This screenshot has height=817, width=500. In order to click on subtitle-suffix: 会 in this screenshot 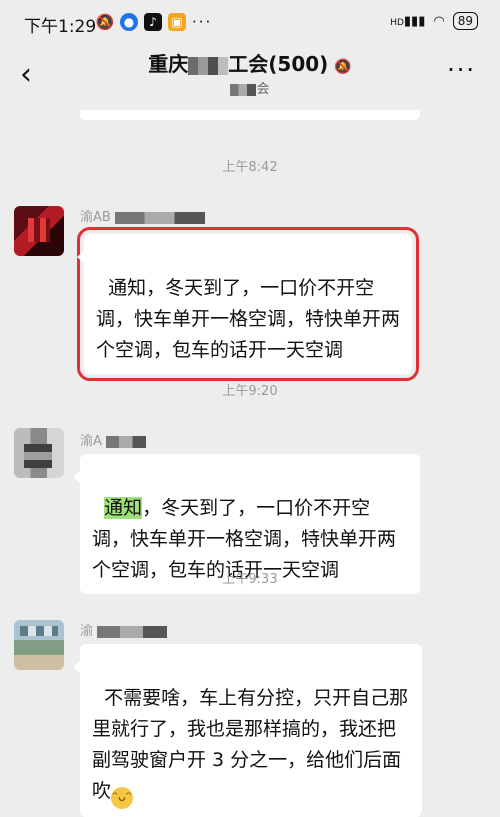, I will do `click(263, 89)`.